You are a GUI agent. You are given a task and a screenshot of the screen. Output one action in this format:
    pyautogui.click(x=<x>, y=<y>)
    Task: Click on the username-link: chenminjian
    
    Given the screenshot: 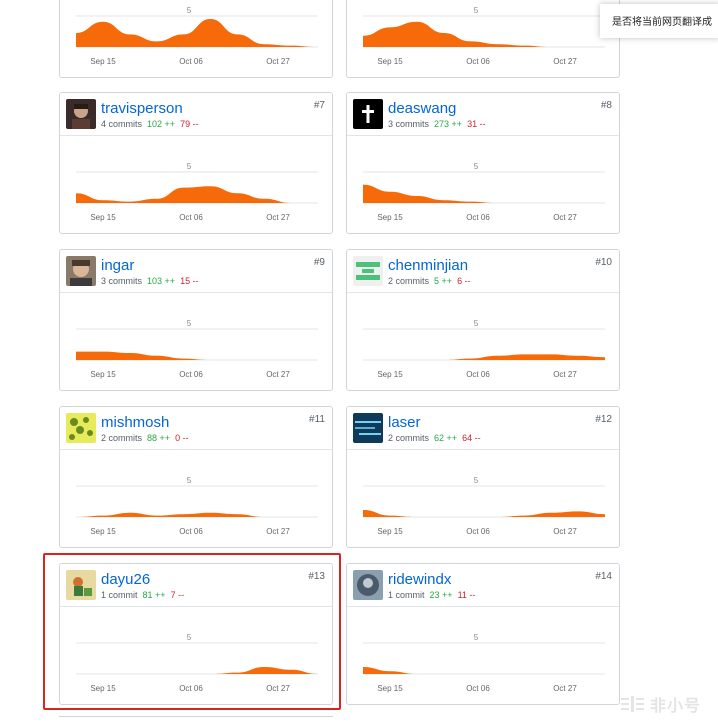 What is the action you would take?
    pyautogui.click(x=428, y=265)
    